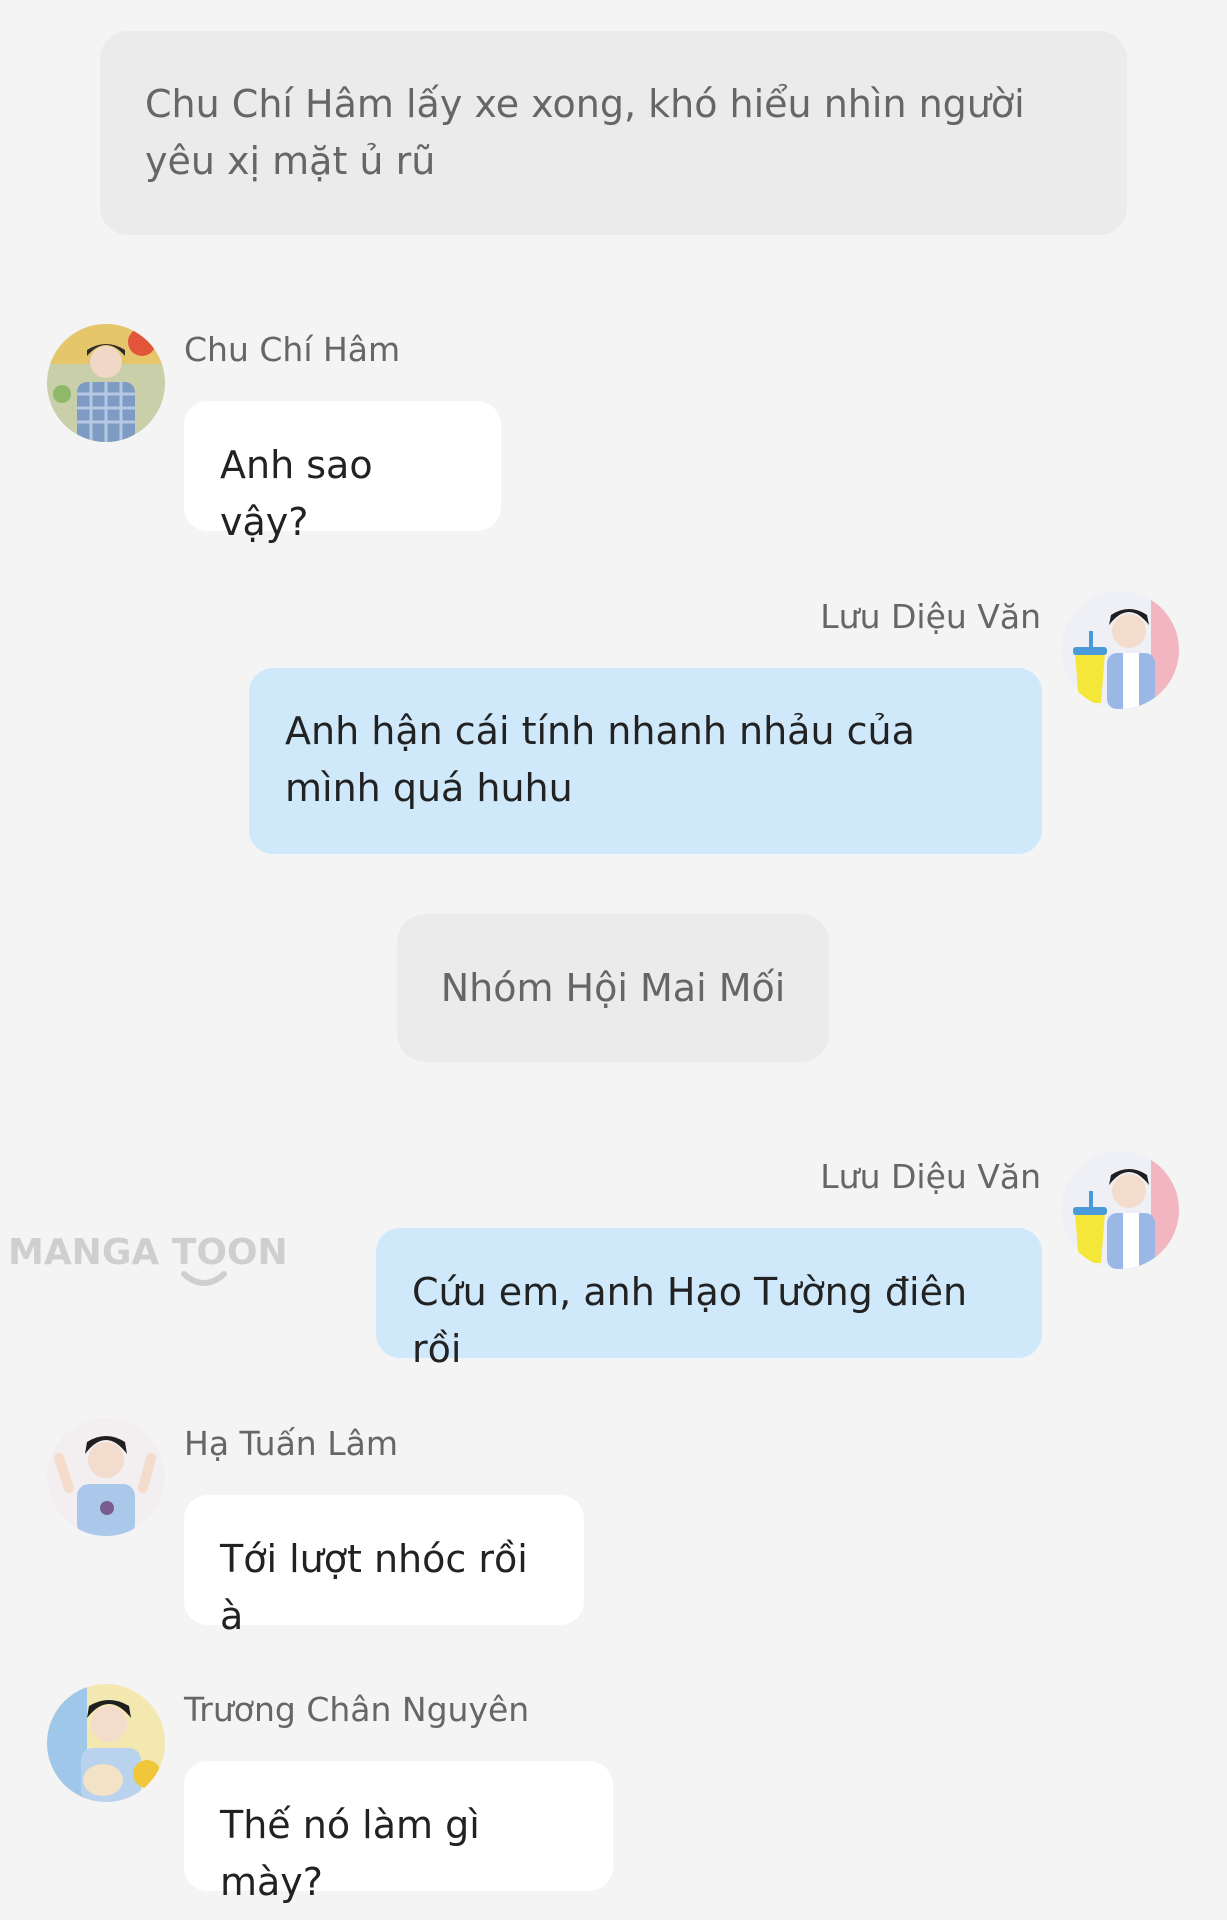  Describe the element at coordinates (292, 349) in the screenshot. I see `sender-name: Chu Chí Hâm` at that location.